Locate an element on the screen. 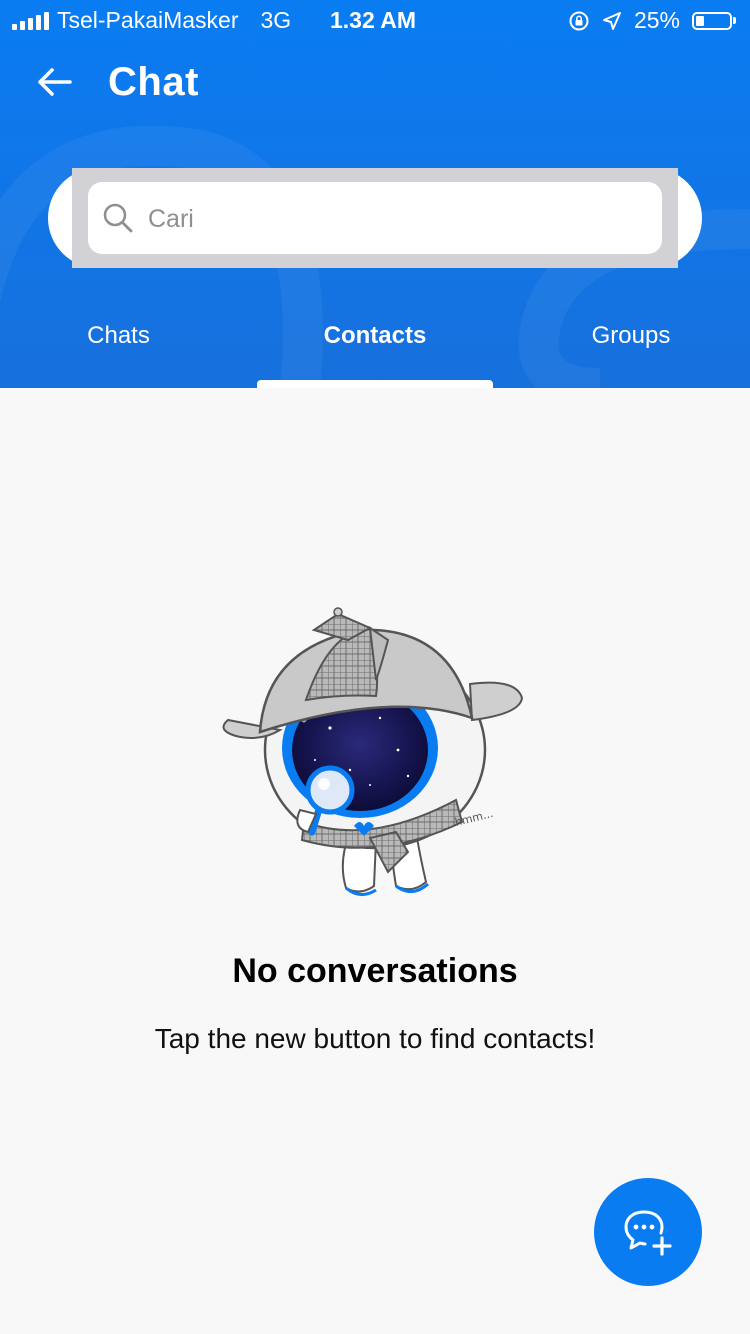 The image size is (750, 1334). signal-strength-icon is located at coordinates (30, 20).